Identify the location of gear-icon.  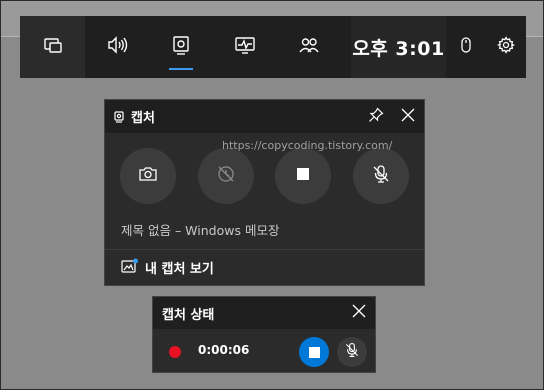
(506, 47).